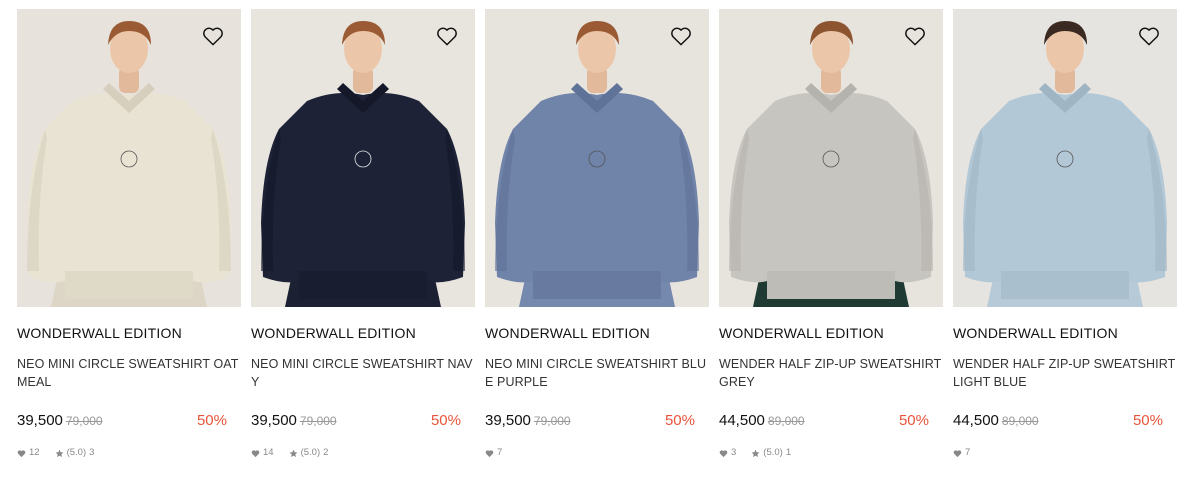  Describe the element at coordinates (268, 452) in the screenshot. I see `like-count: 14` at that location.